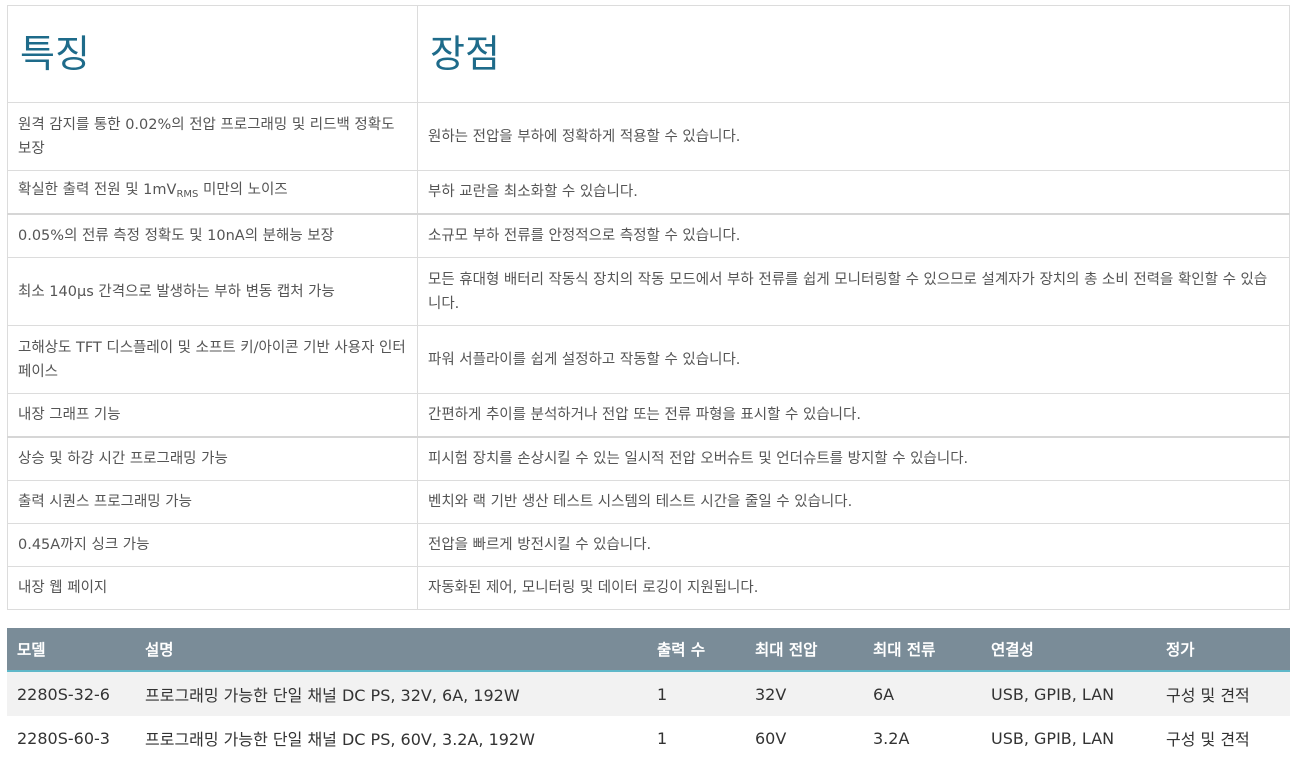 The height and width of the screenshot is (773, 1296). What do you see at coordinates (853, 136) in the screenshot?
I see `benefit-cell: 원하는 전압을 부하에 정확하게 적용할 수 있습니다.` at bounding box center [853, 136].